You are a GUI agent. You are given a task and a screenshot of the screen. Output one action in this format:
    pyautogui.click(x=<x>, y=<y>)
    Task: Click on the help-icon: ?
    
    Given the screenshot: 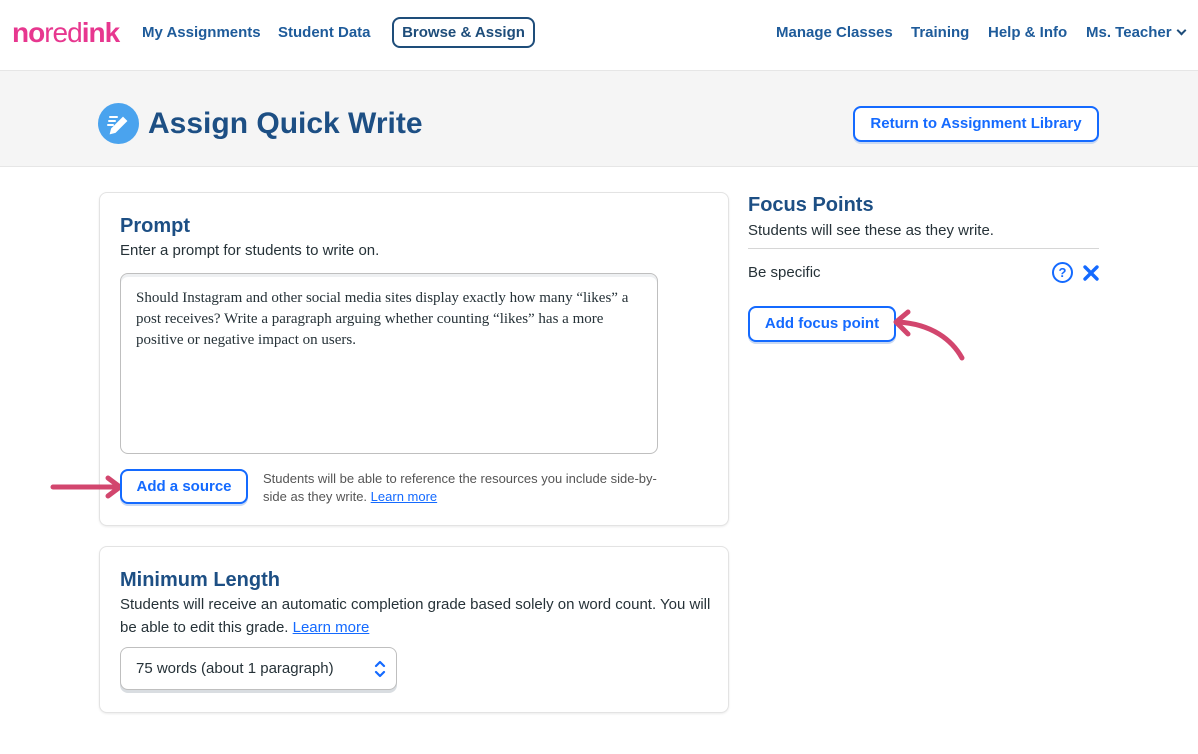 What is the action you would take?
    pyautogui.click(x=1062, y=272)
    